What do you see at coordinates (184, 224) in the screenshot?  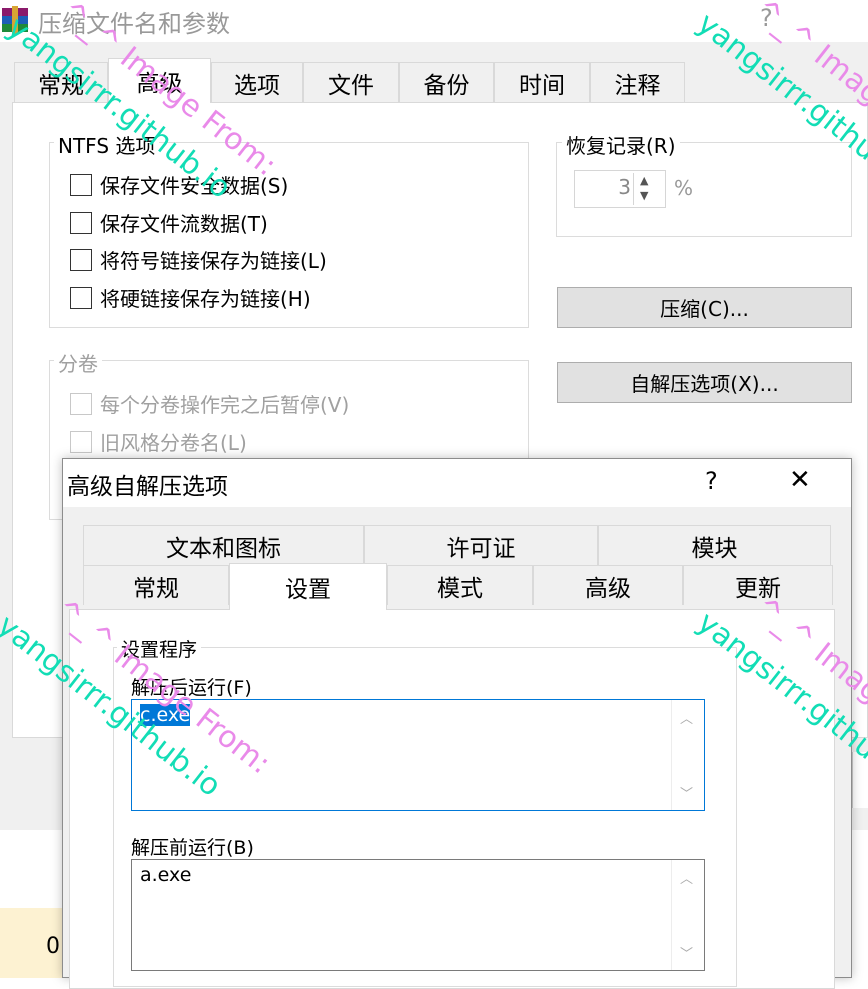 I see `checkbox-label: 保存文件流数据(T)` at bounding box center [184, 224].